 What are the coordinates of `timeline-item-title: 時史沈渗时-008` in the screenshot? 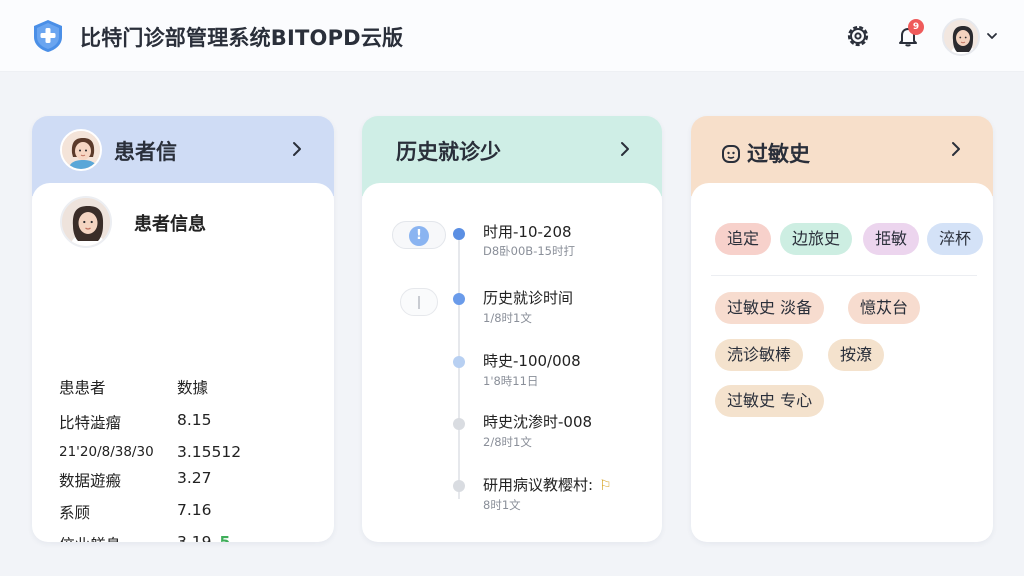 It's located at (537, 421).